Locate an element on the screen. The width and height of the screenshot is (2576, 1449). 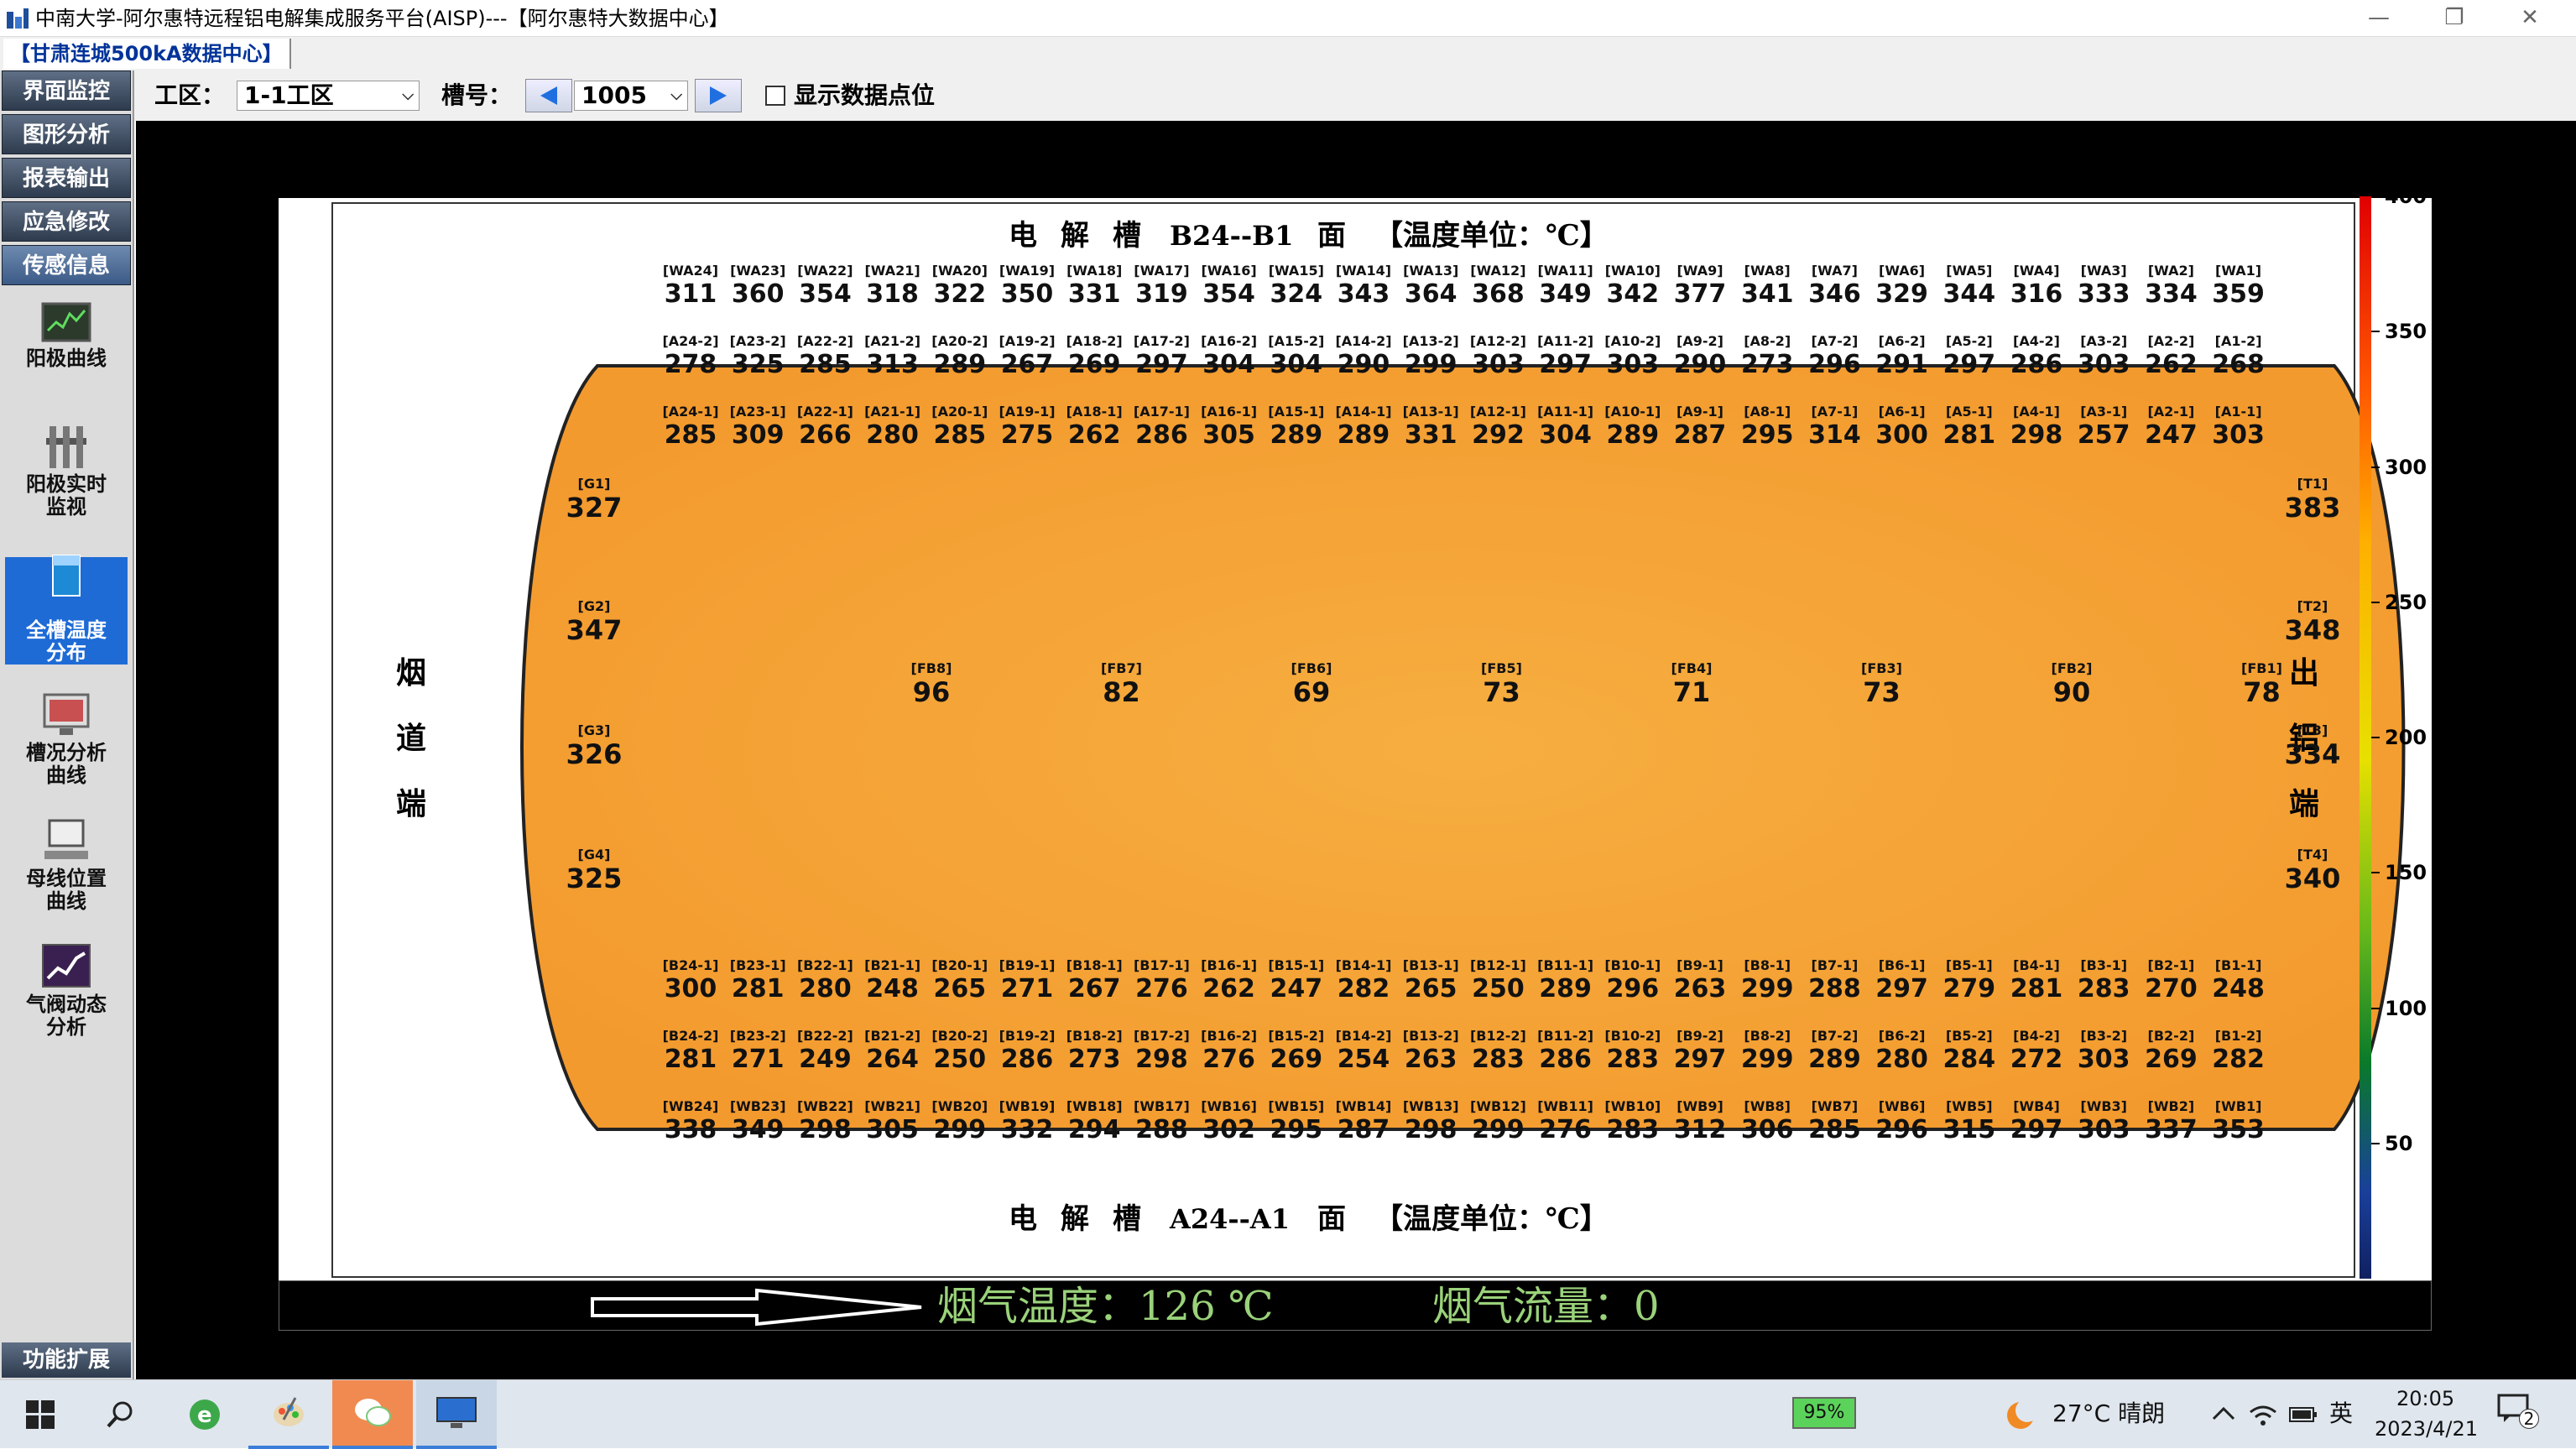
sensor-label: [A6-2] is located at coordinates (1902, 341).